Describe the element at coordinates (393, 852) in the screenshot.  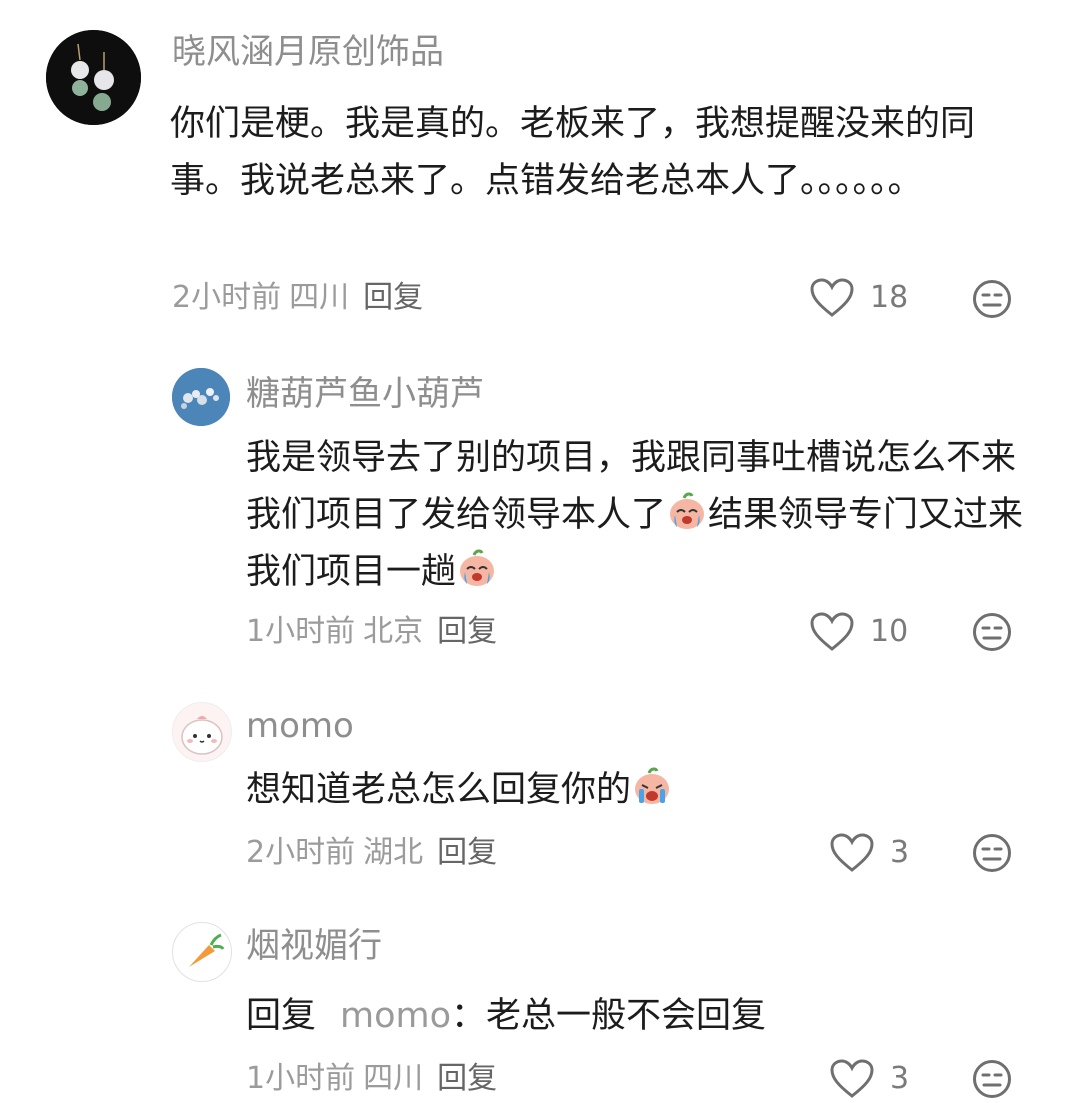
I see `location: 湖北` at that location.